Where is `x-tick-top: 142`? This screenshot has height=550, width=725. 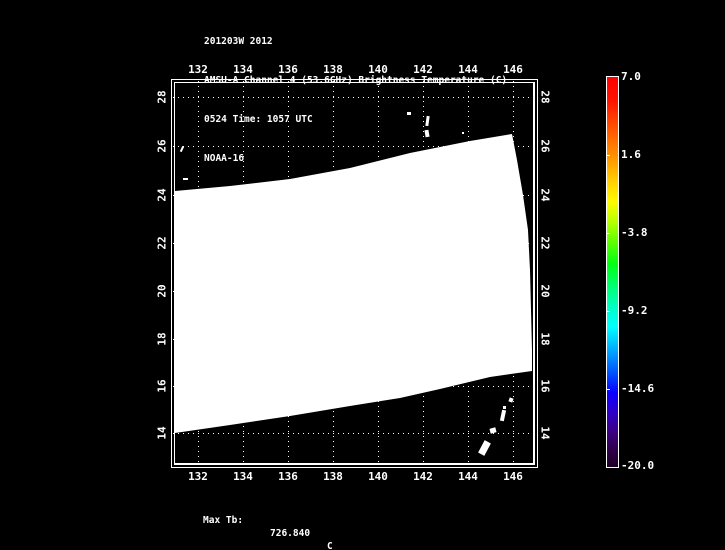
x-tick-top: 142 is located at coordinates (423, 69).